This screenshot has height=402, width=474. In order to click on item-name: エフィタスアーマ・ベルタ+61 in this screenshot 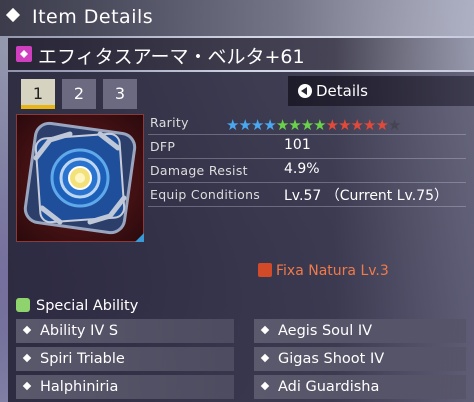, I will do `click(171, 57)`.